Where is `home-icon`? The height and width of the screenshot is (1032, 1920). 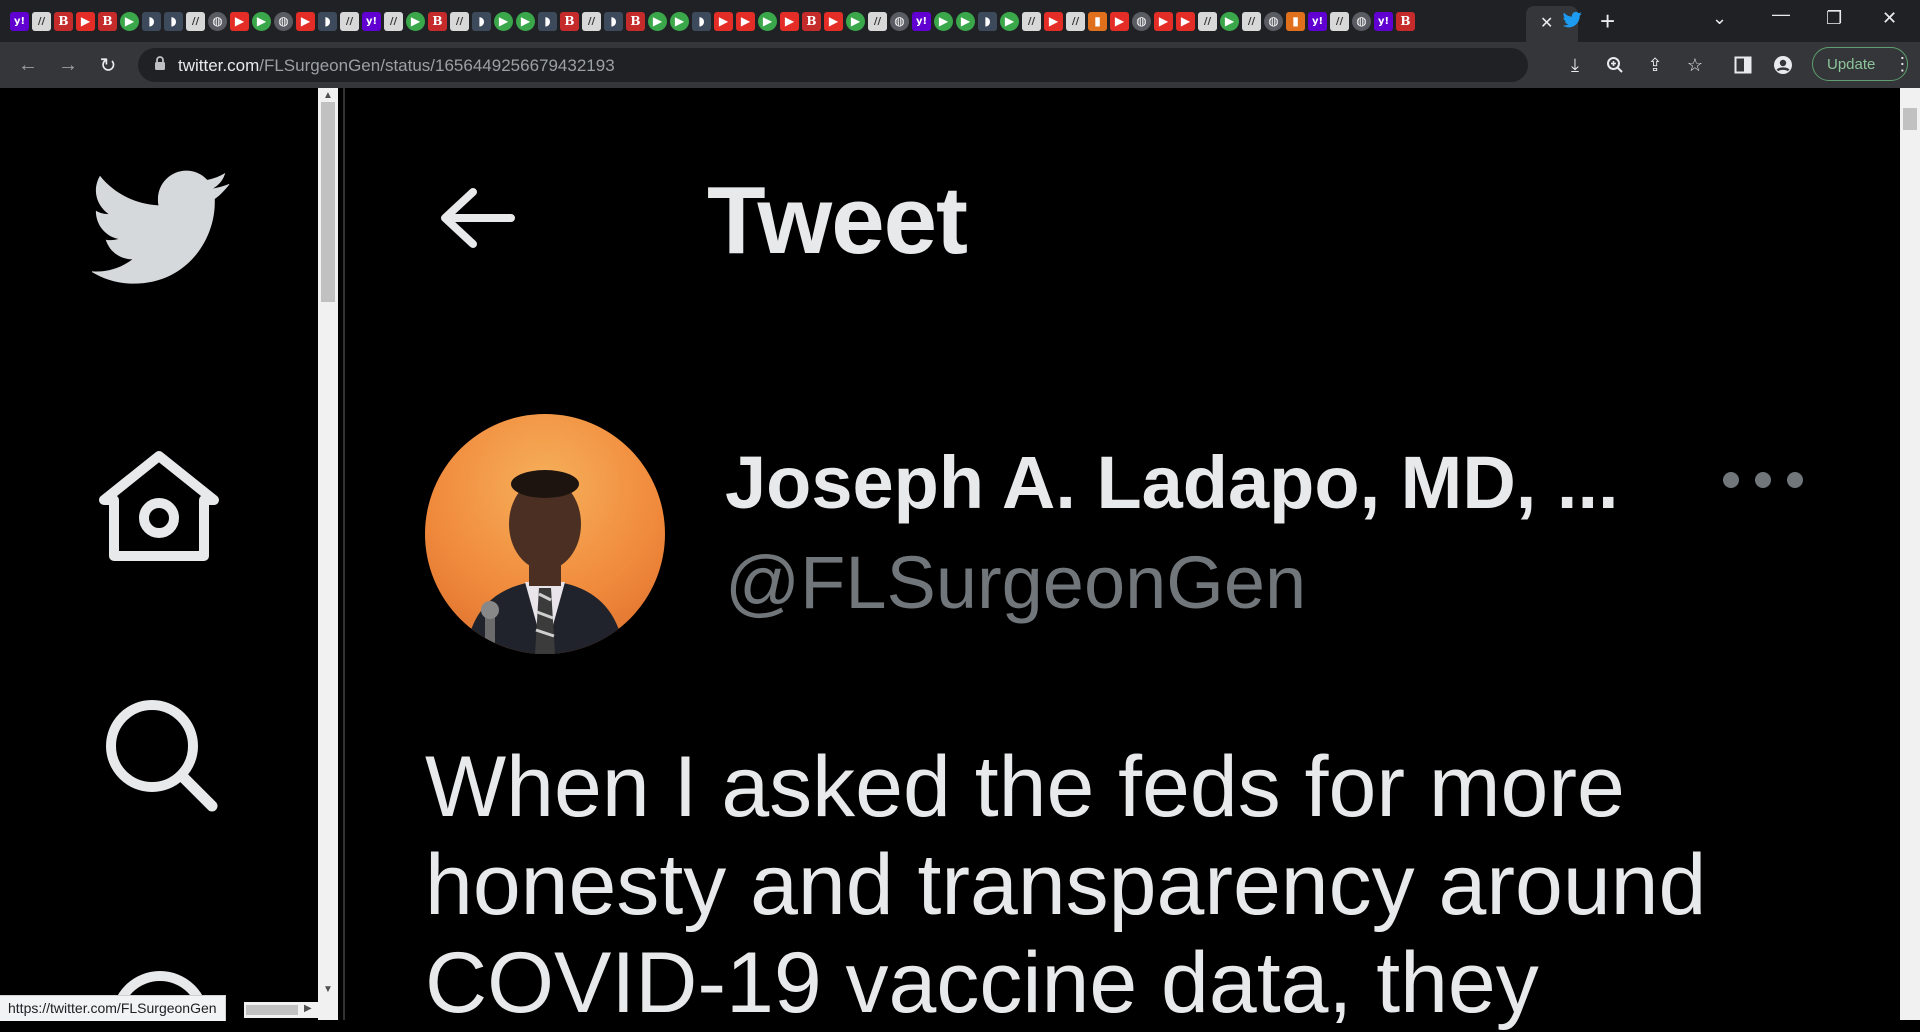
home-icon is located at coordinates (159, 508).